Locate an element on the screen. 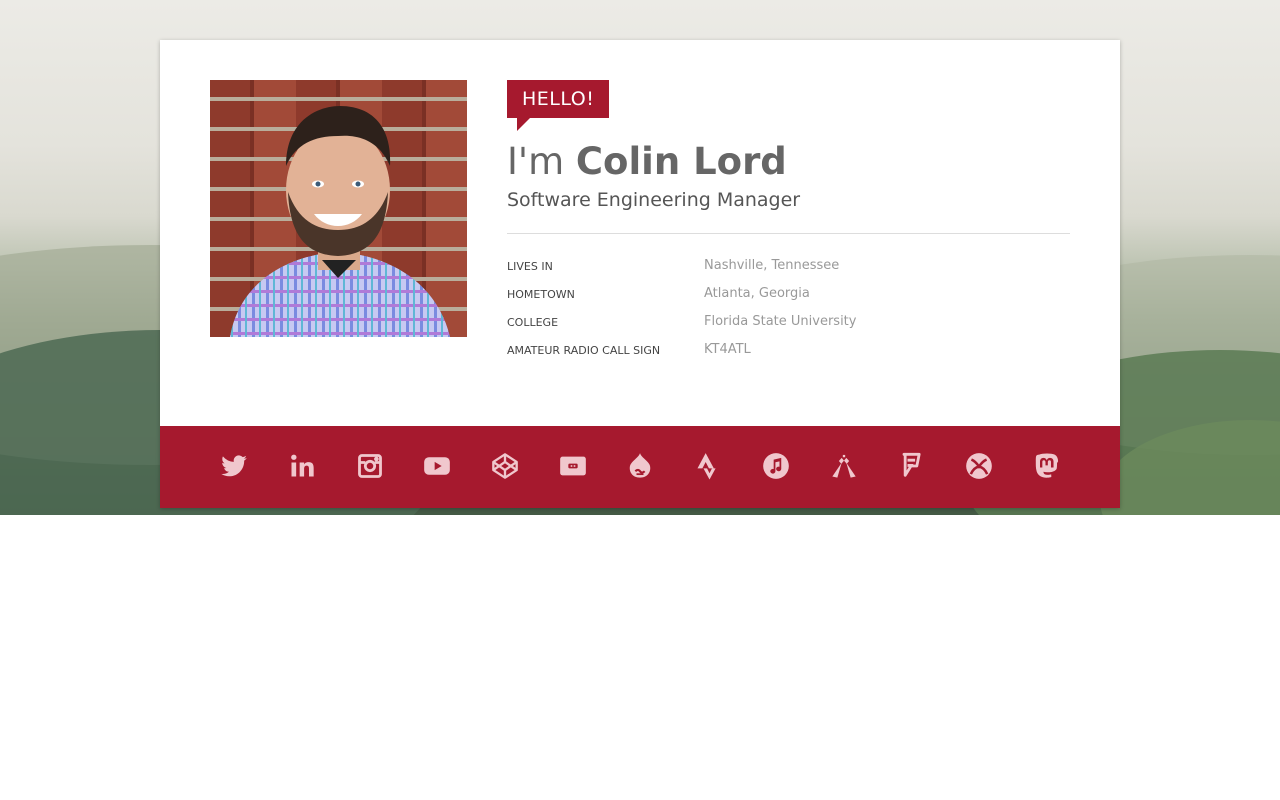 This screenshot has height=800, width=1280. fact-label: Amateur Radio Call Sign is located at coordinates (584, 350).